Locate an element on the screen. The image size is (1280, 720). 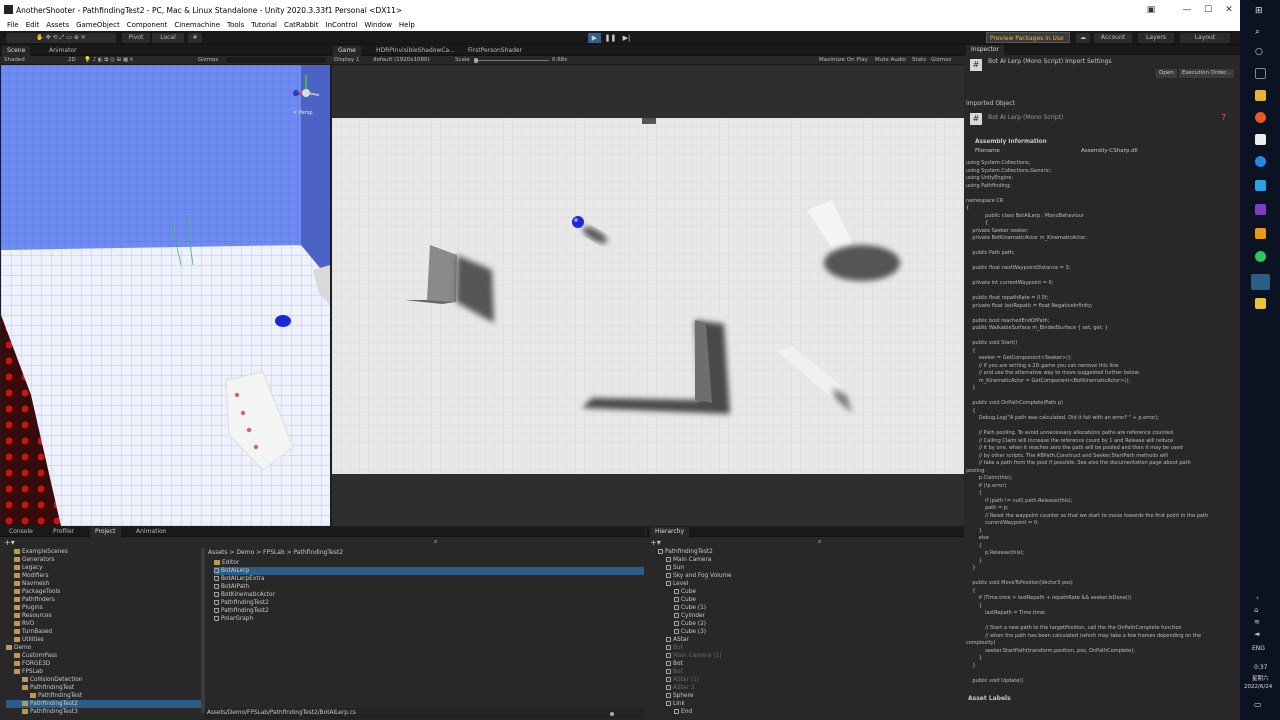
menu-cinemachine: Cinemachine is located at coordinates (197, 25).